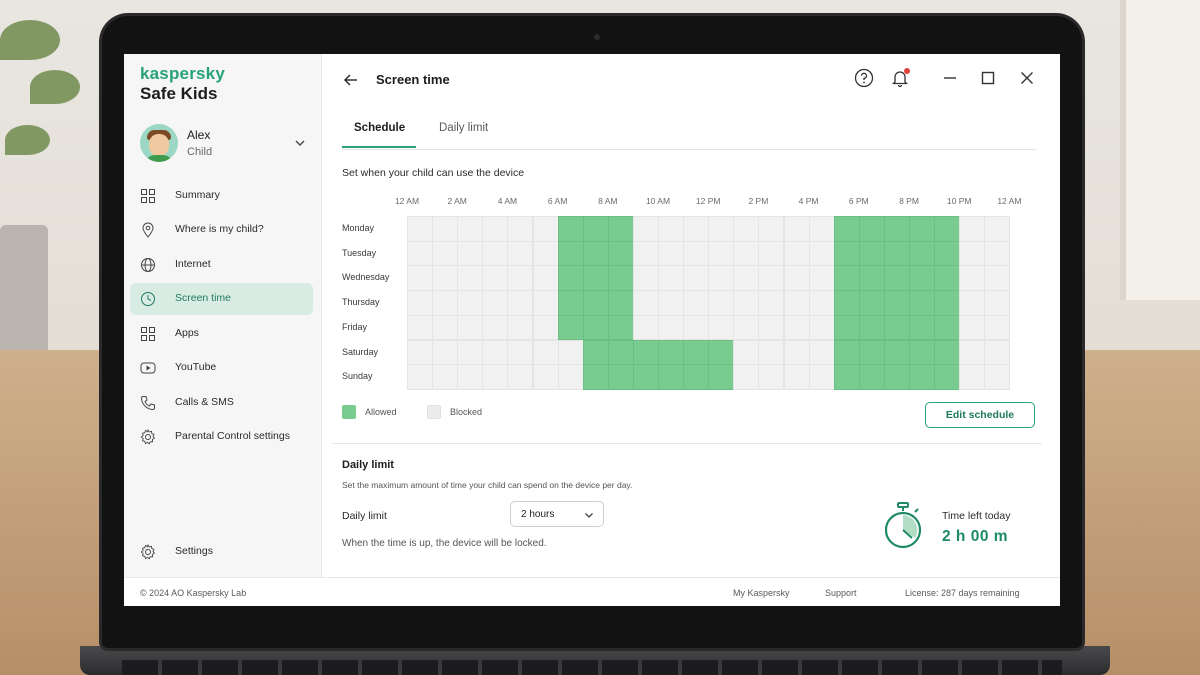 The width and height of the screenshot is (1200, 675). Describe the element at coordinates (300, 143) in the screenshot. I see `chevron-down-icon` at that location.